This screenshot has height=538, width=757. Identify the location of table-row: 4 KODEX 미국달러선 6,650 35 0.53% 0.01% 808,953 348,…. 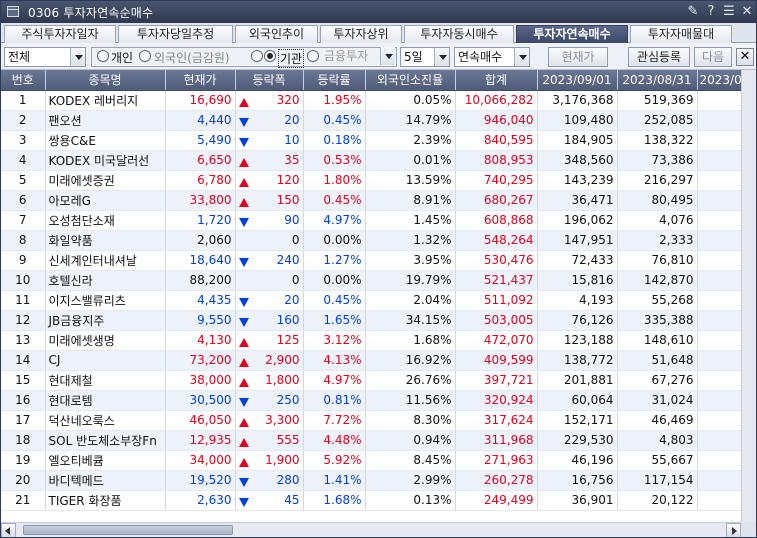
(371, 160).